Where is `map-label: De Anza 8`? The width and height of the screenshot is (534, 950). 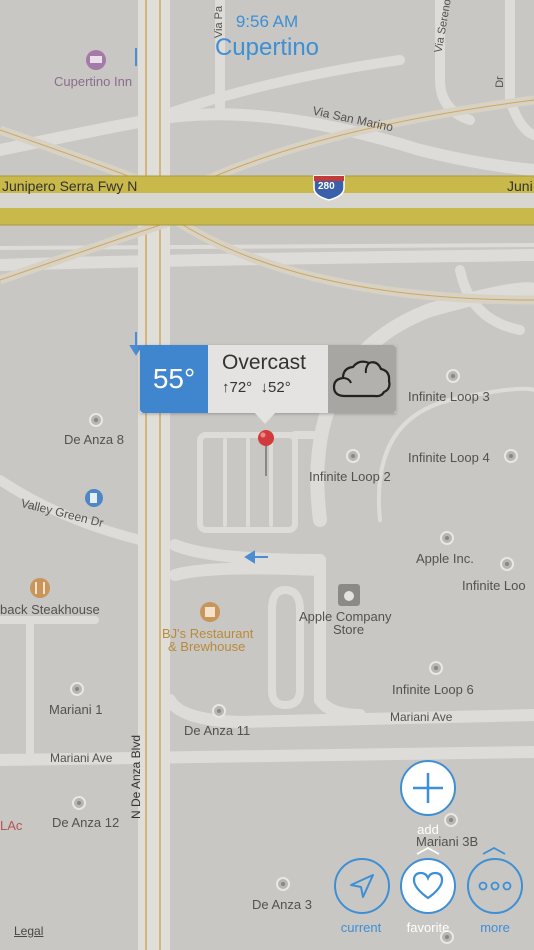 map-label: De Anza 8 is located at coordinates (94, 439).